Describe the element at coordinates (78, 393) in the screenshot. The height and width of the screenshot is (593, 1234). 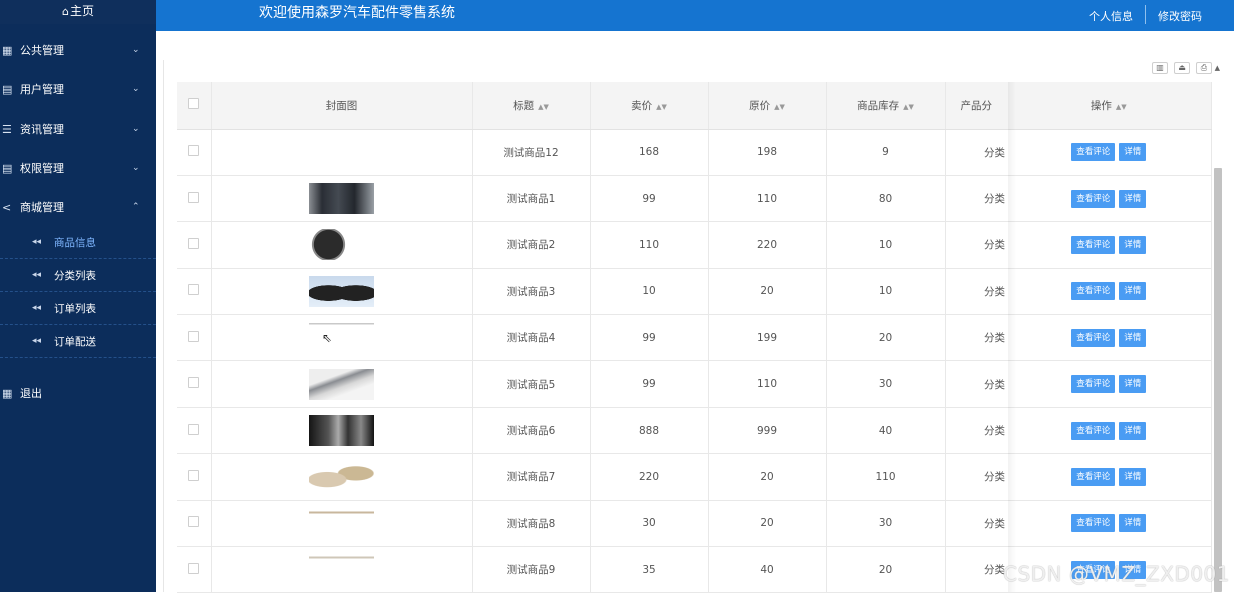
I see `sidebar-item-logout: ▦ 退出` at that location.